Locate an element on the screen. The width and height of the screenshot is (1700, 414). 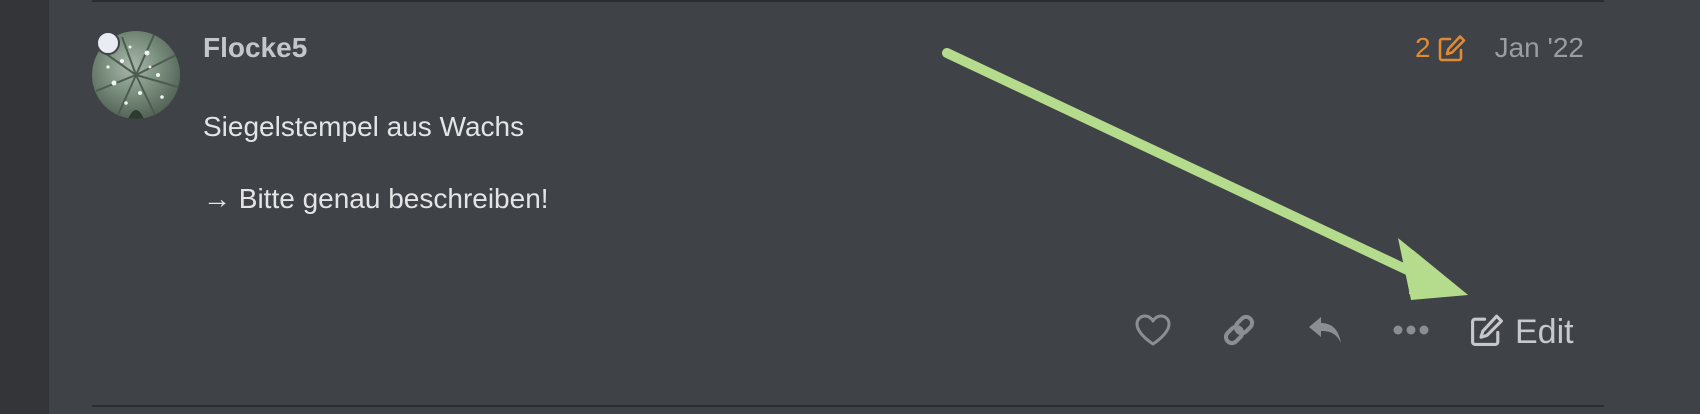
heart-icon is located at coordinates (1153, 332).